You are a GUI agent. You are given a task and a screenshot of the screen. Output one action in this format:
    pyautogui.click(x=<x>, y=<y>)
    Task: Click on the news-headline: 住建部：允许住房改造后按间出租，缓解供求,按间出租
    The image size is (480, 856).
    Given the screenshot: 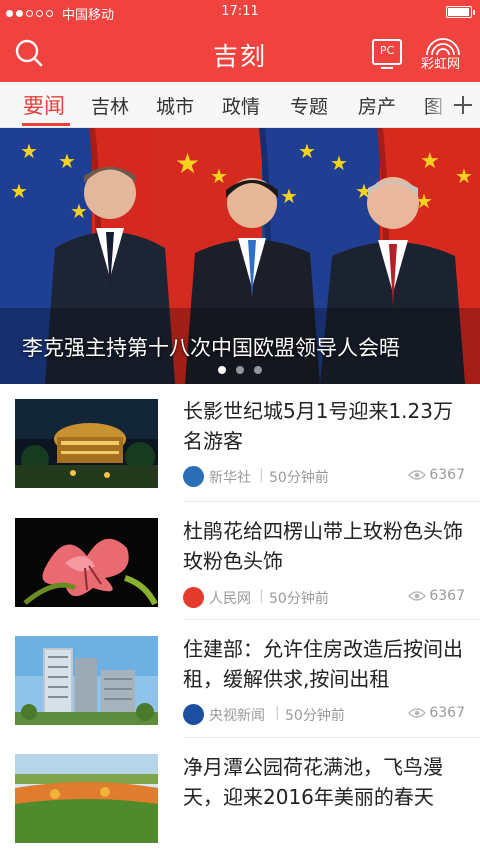 What is the action you would take?
    pyautogui.click(x=323, y=664)
    